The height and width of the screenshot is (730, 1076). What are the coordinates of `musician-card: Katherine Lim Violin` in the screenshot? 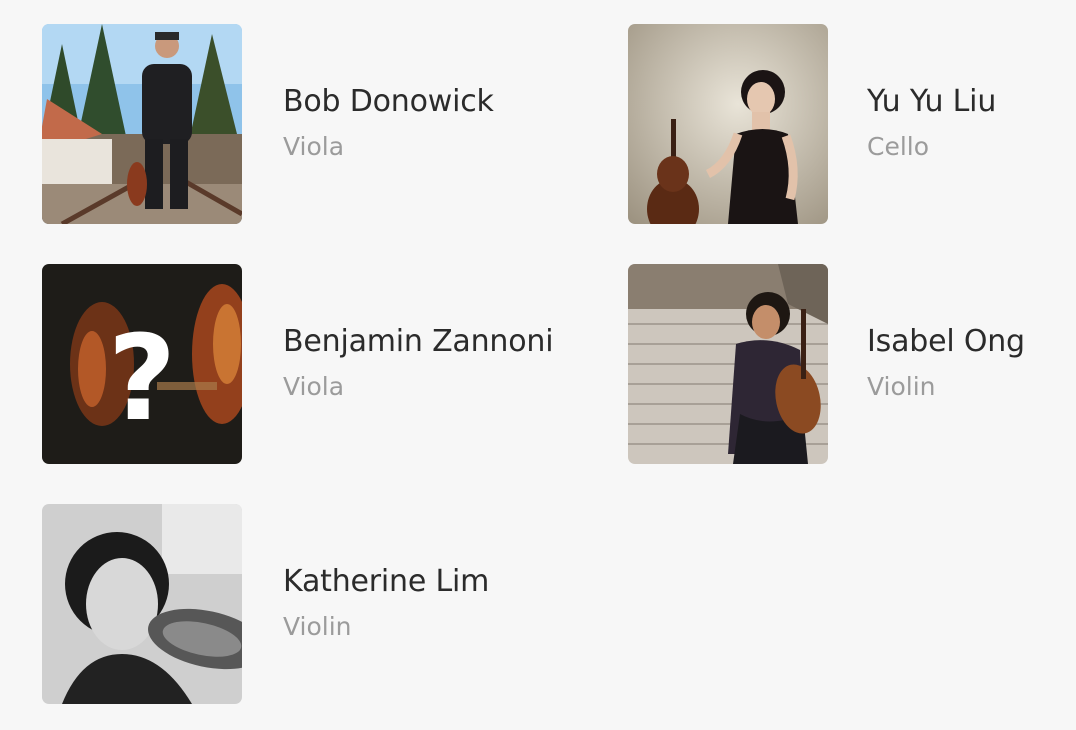 It's located at (302, 604).